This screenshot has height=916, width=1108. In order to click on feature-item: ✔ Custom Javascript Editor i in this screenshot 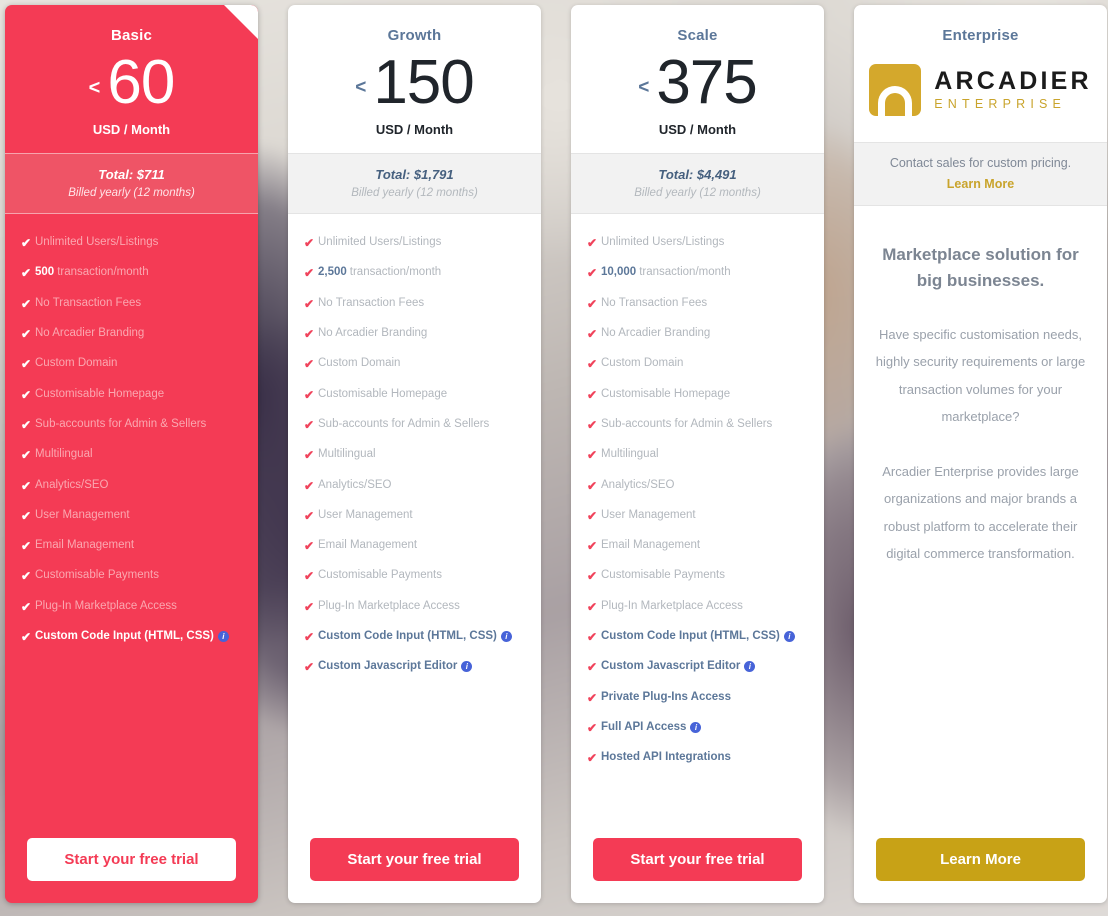, I will do `click(422, 666)`.